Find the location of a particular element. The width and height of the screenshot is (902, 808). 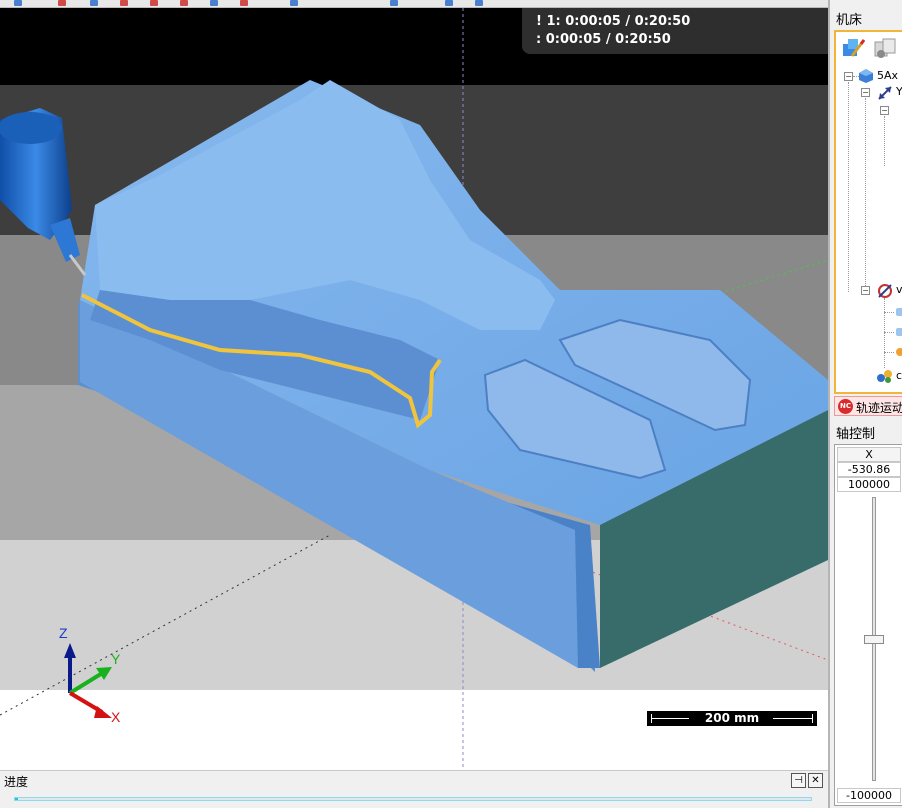

top-toolbar-strip is located at coordinates (414, 4).